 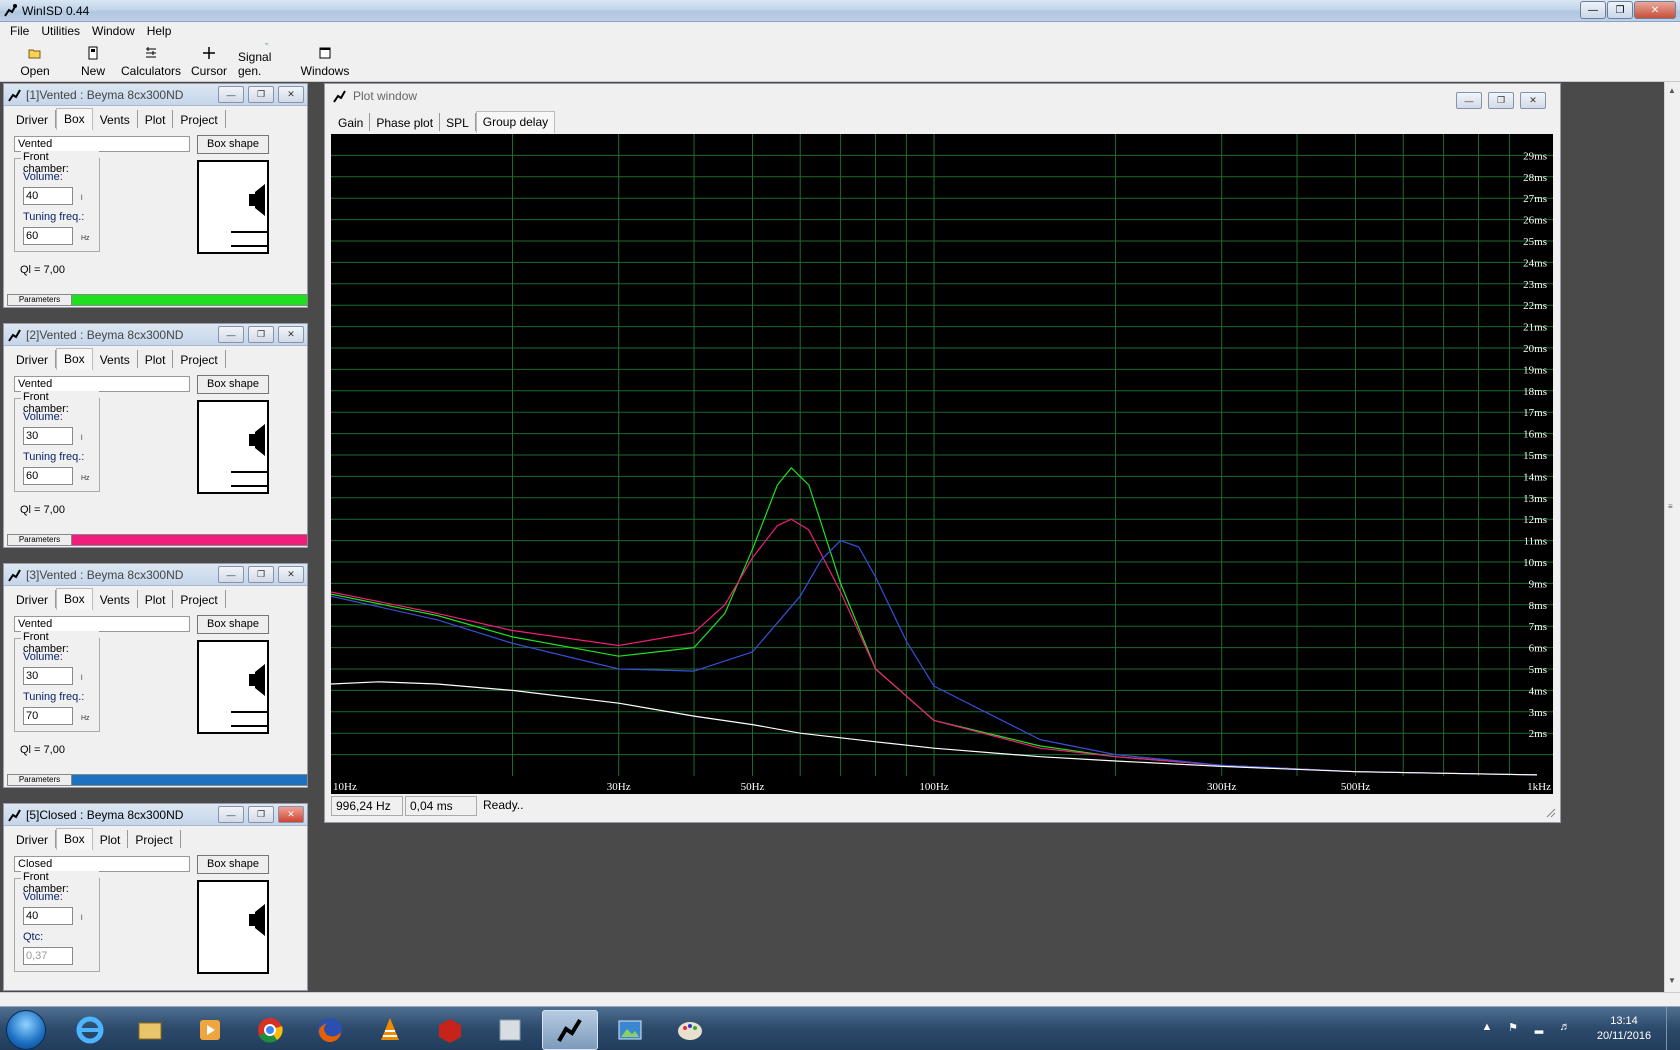 What do you see at coordinates (450, 1030) in the screenshot?
I see `taskbar-sketchup` at bounding box center [450, 1030].